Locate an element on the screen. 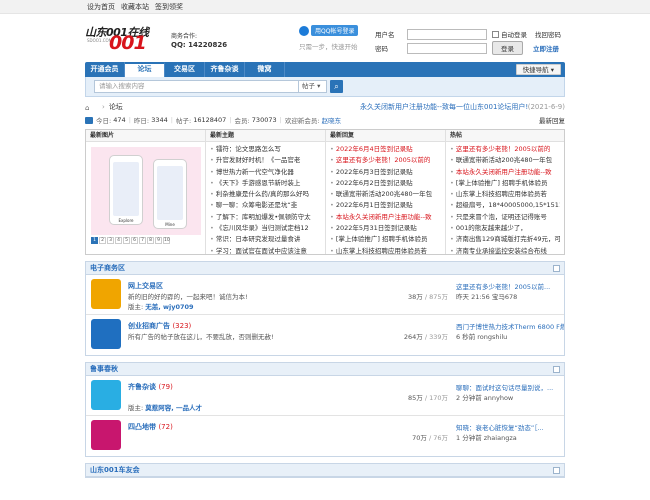  list-item-link: 济南出售129商城版打完折49元，可 is located at coordinates (508, 239).